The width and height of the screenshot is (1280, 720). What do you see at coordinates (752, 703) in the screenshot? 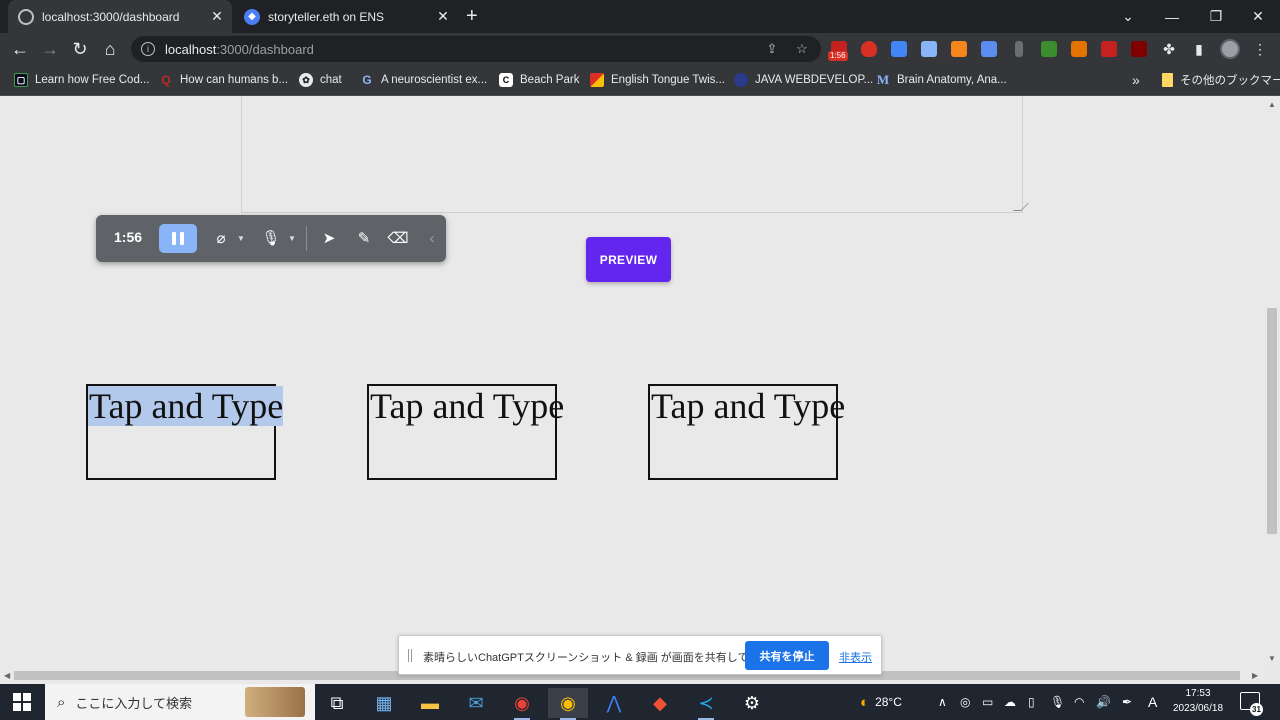
I see `settings-gear-icon: ⚙` at bounding box center [752, 703].